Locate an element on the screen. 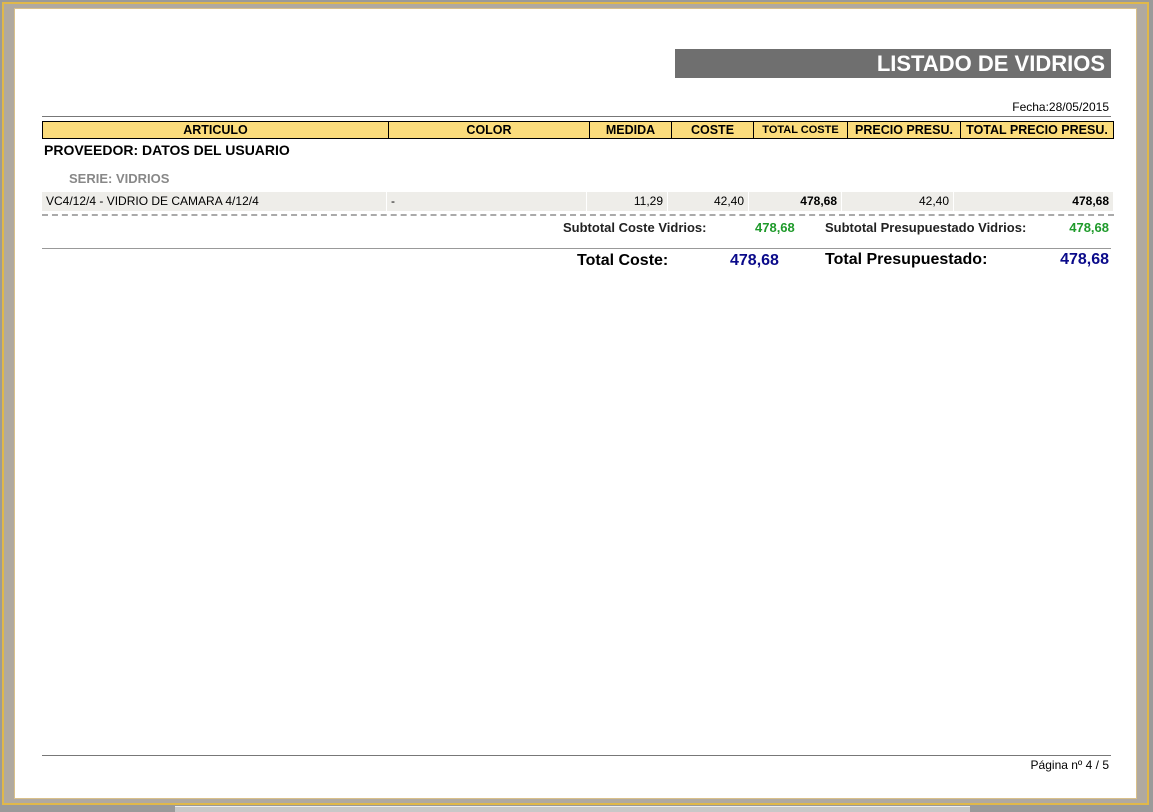  col-medida: MEDIDA is located at coordinates (631, 130).